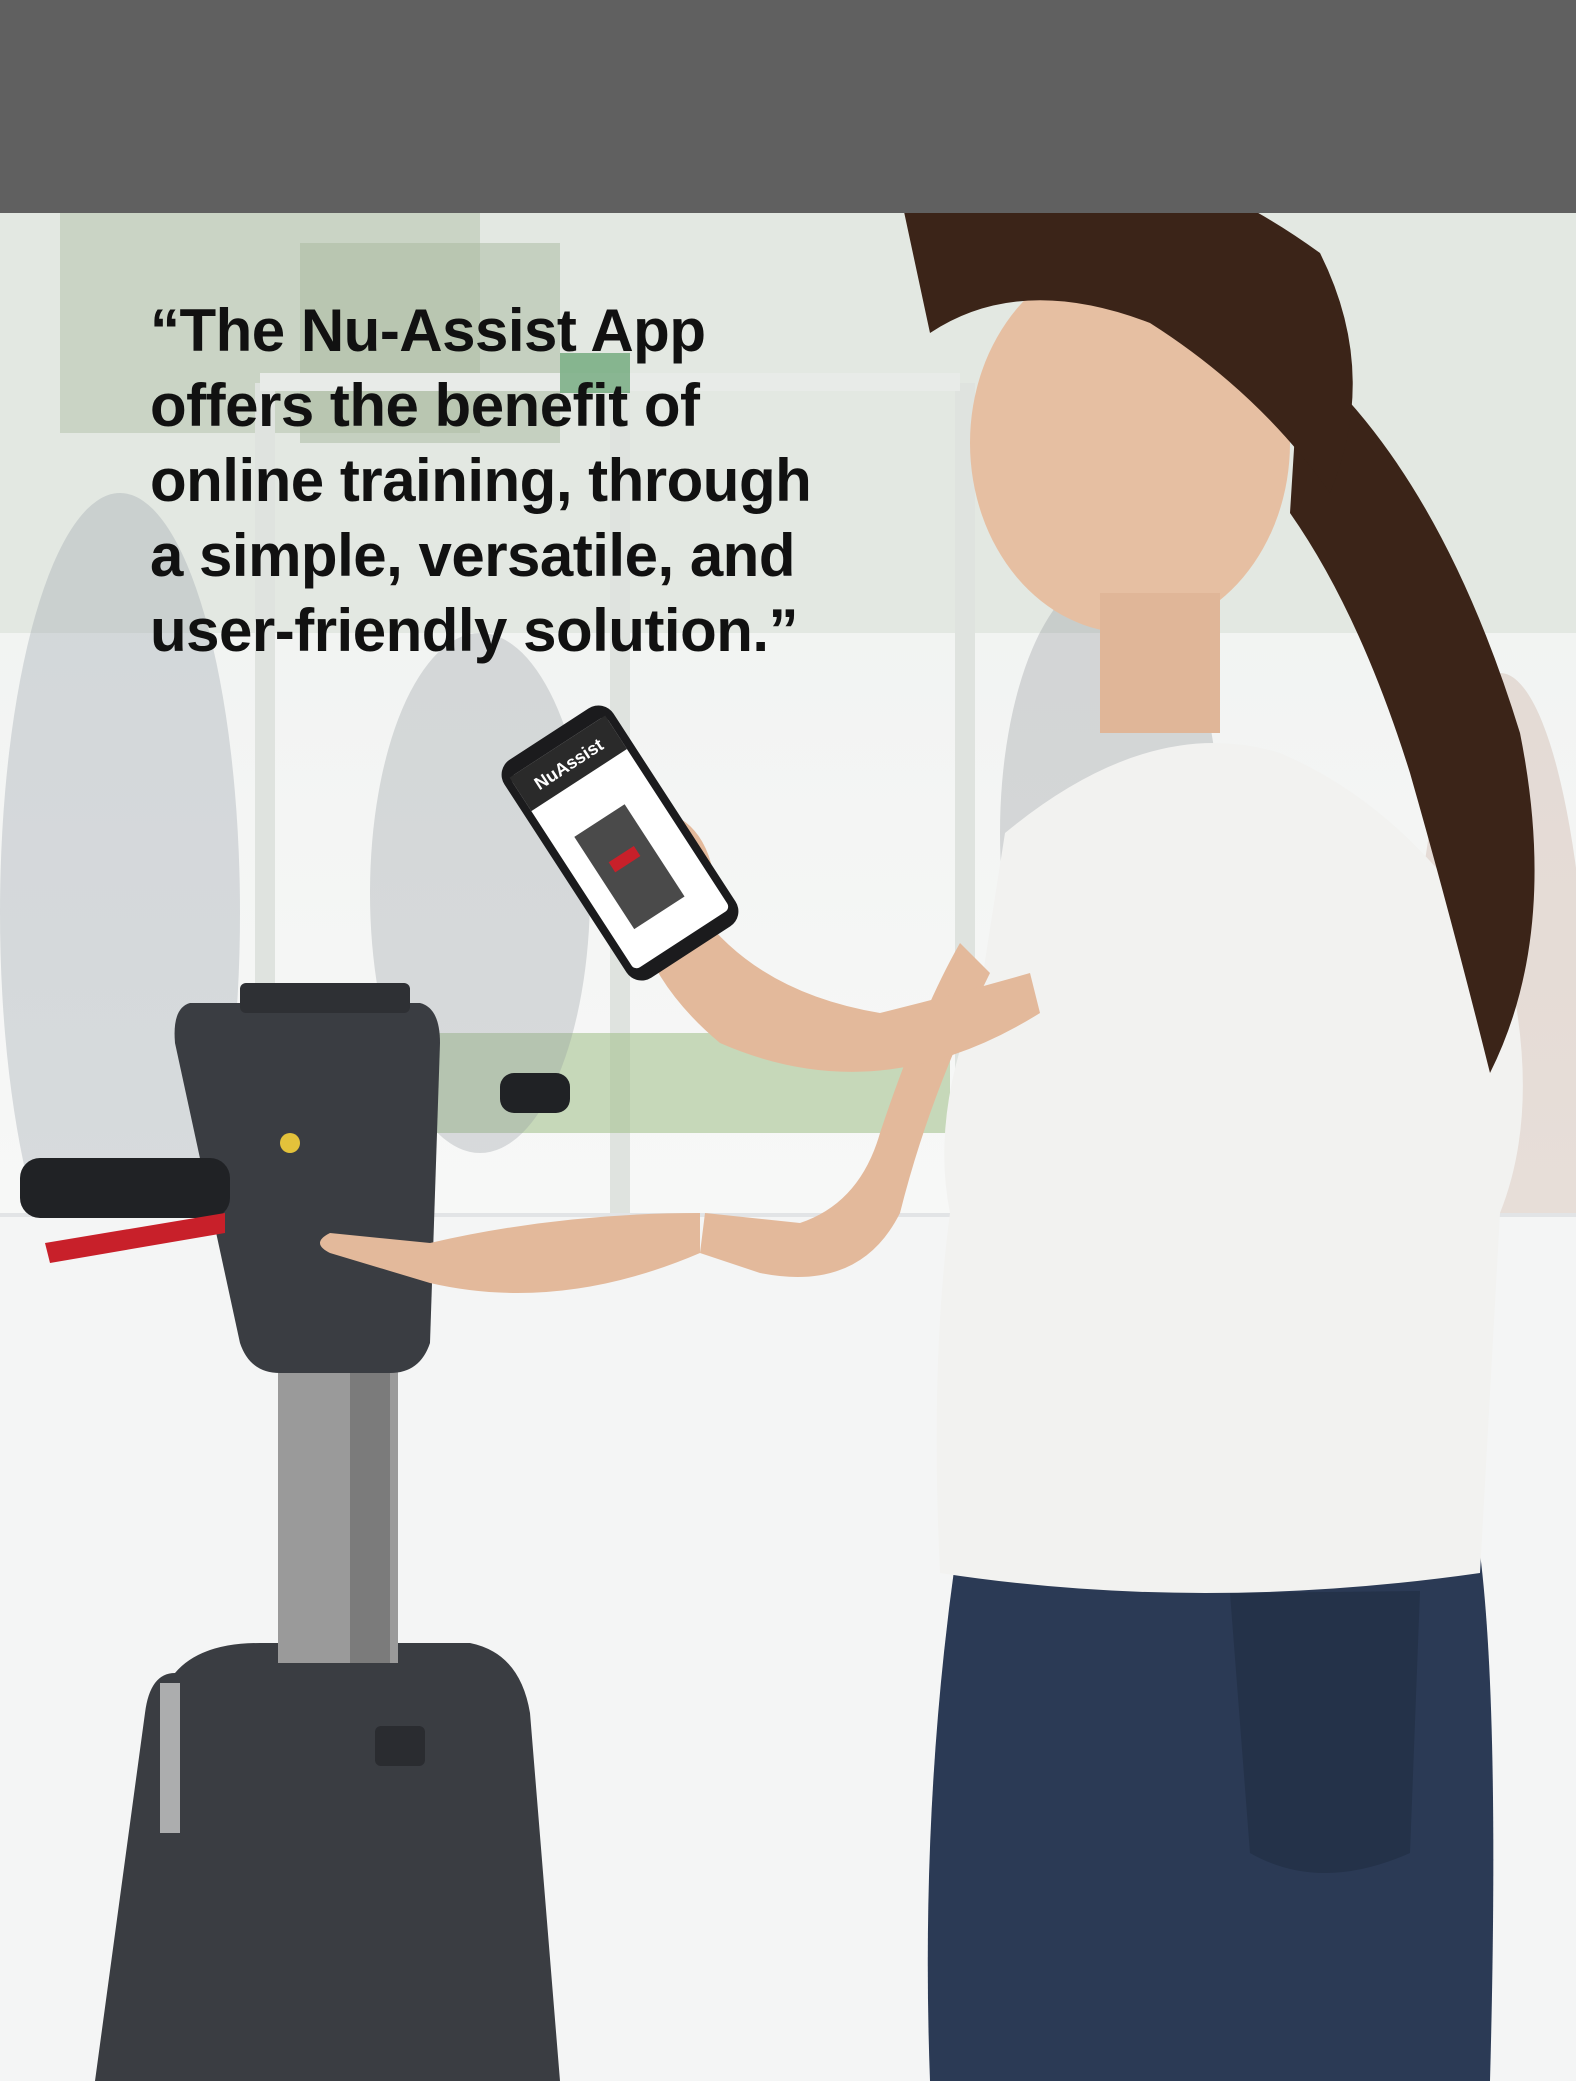 This screenshot has width=1576, height=2081. I want to click on quote-line-4: a simple, versatile, and, so click(472, 555).